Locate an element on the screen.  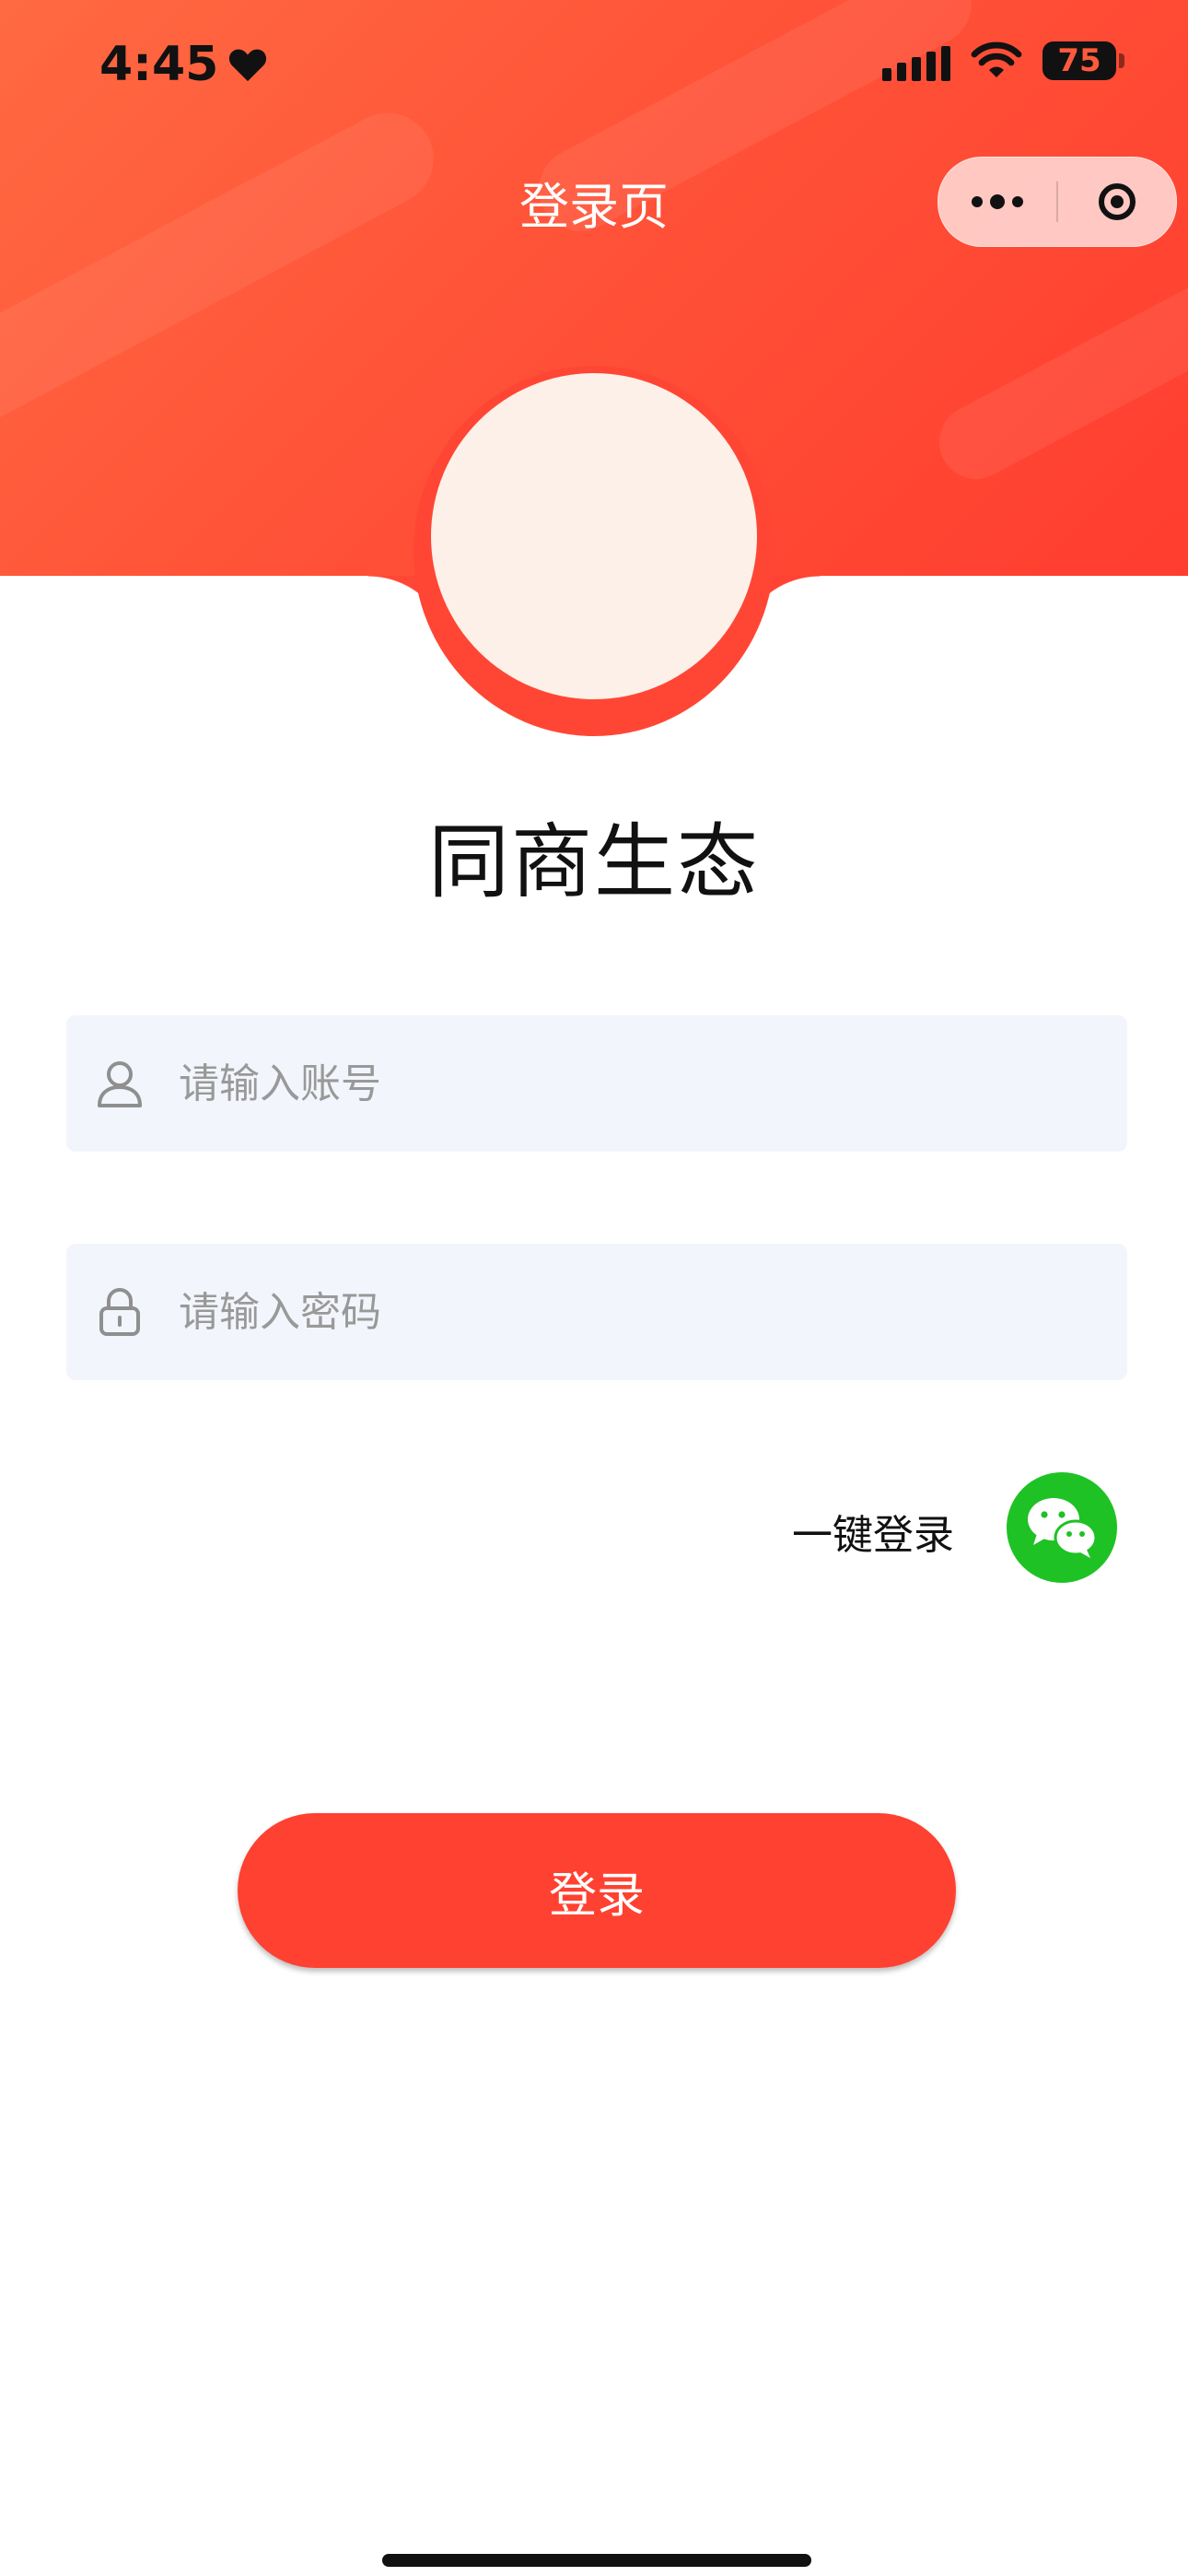
home-indicator is located at coordinates (596, 2560).